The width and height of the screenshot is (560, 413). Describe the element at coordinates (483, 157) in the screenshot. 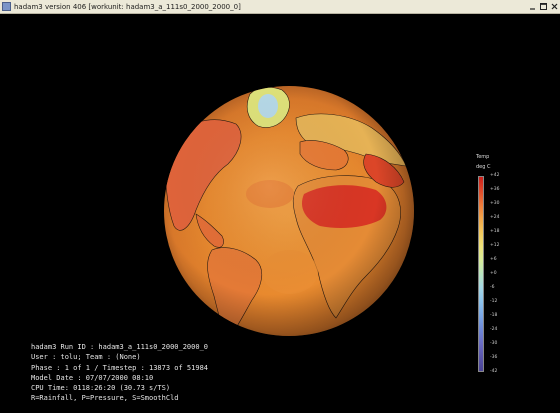

I see `legend-title: Temp` at that location.